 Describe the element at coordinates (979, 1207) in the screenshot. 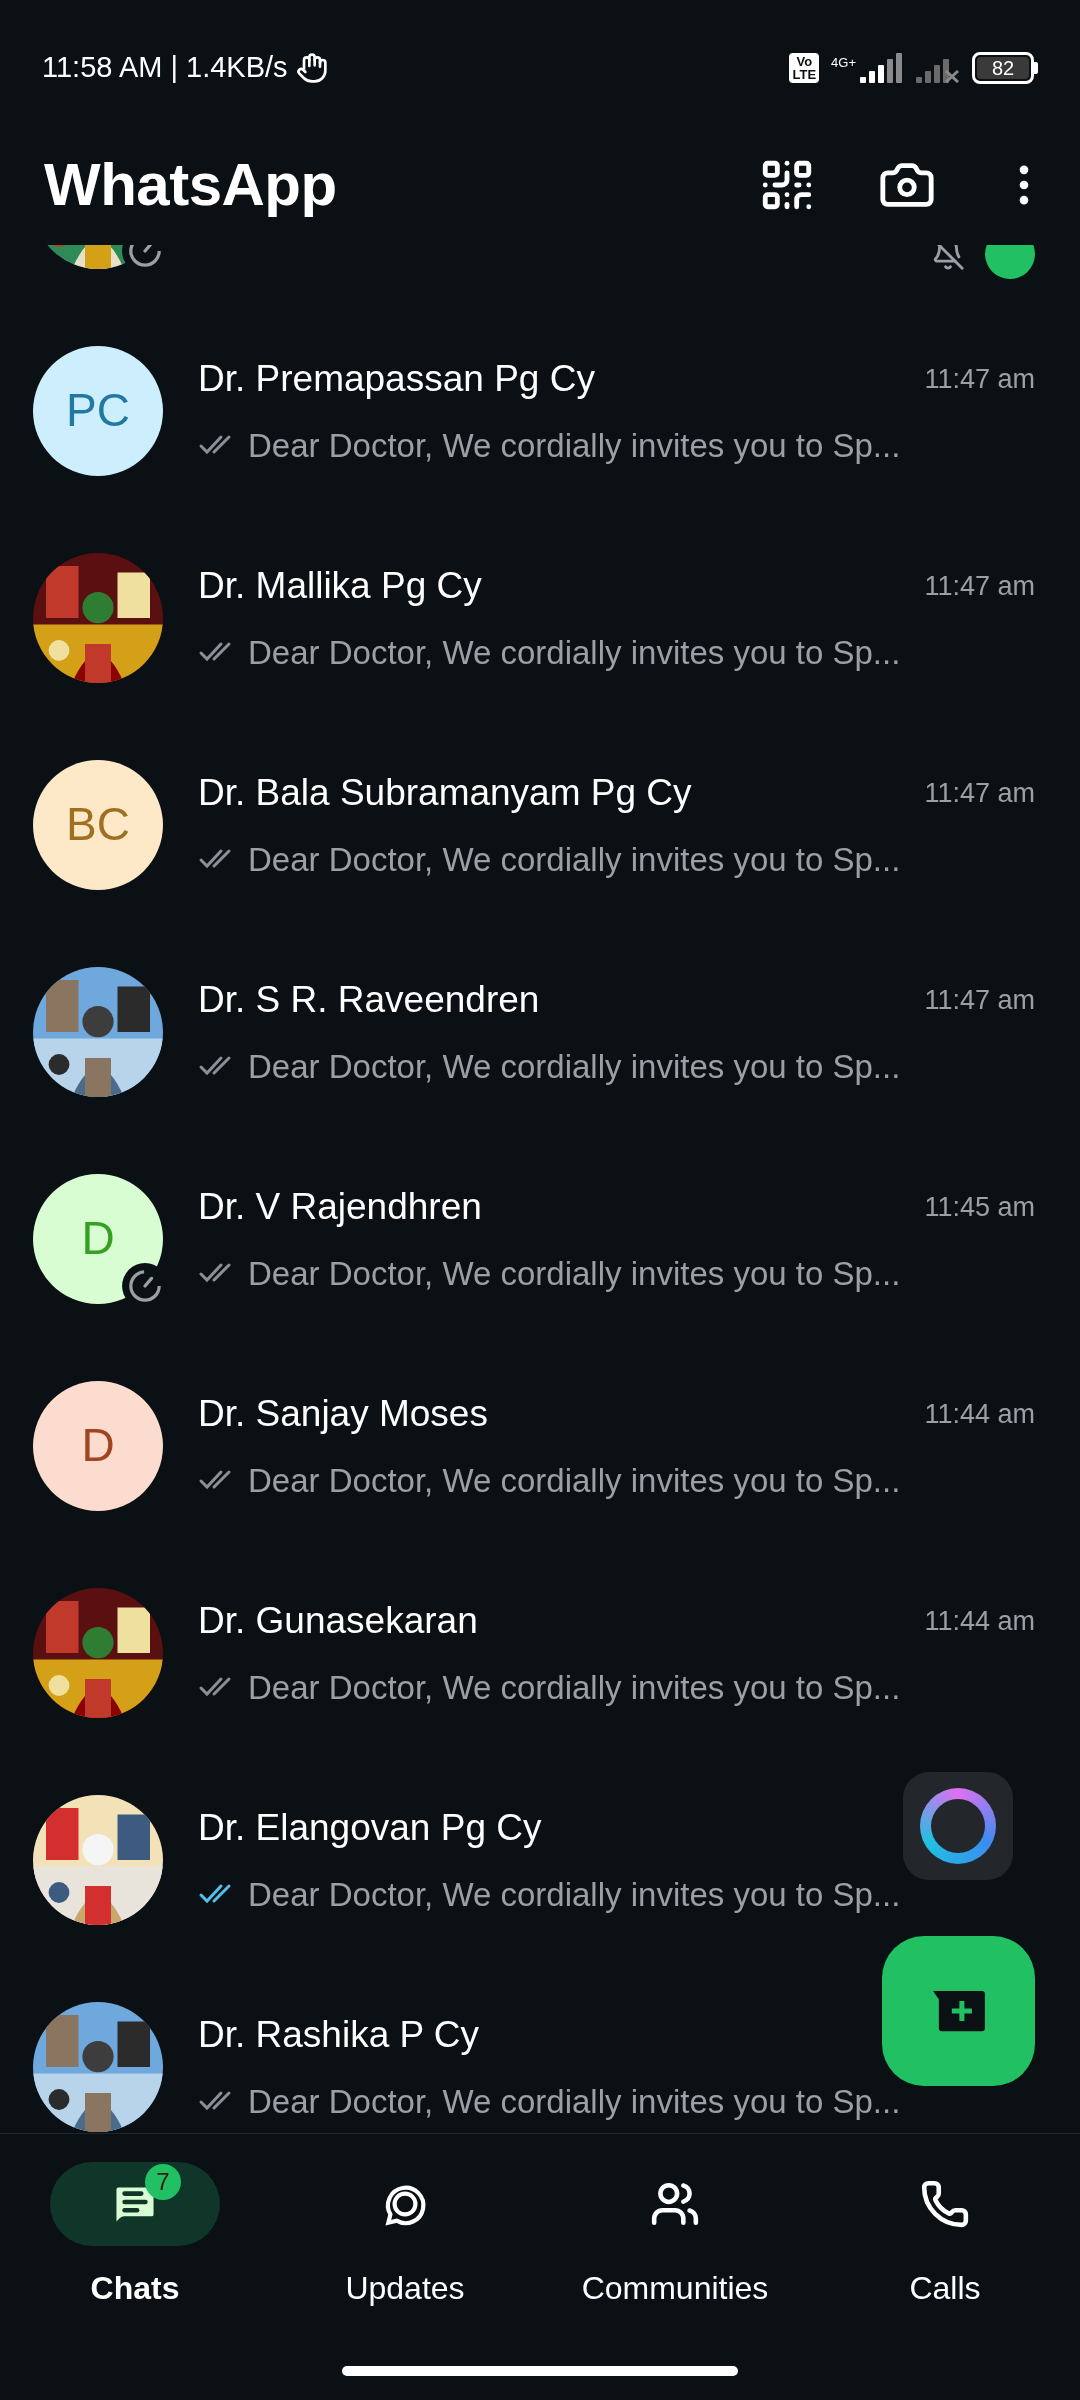

I see `message-time: 11:45 am` at that location.